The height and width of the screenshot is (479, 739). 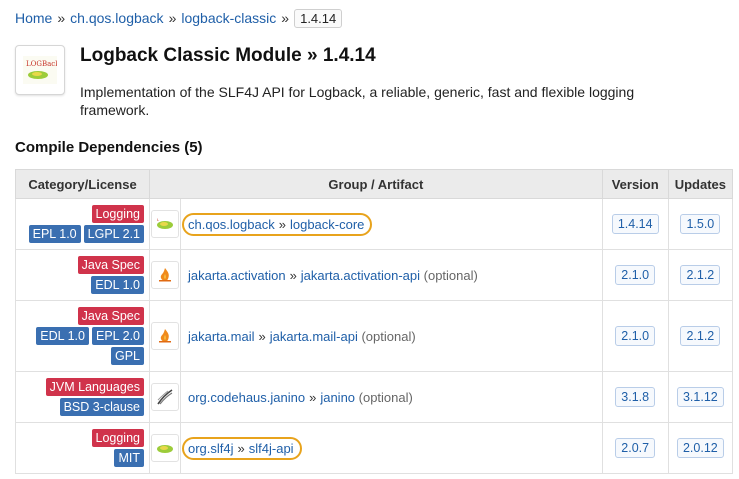 I want to click on category-license-cell: JVM Languages BSD 3-clause, so click(x=82, y=397).